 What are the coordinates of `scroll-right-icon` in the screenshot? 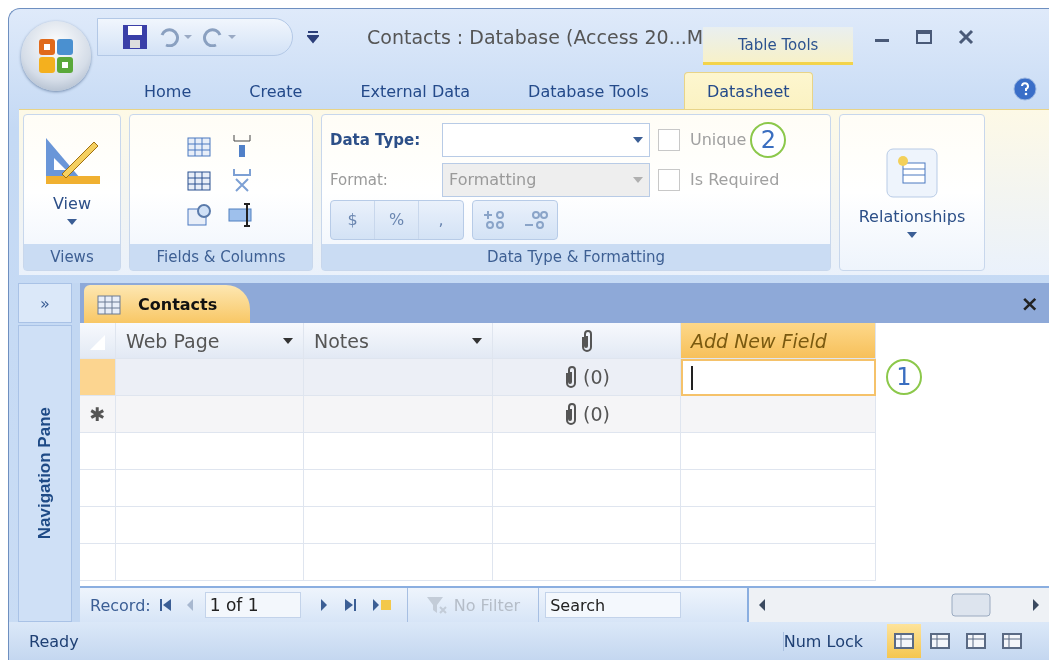 It's located at (1036, 605).